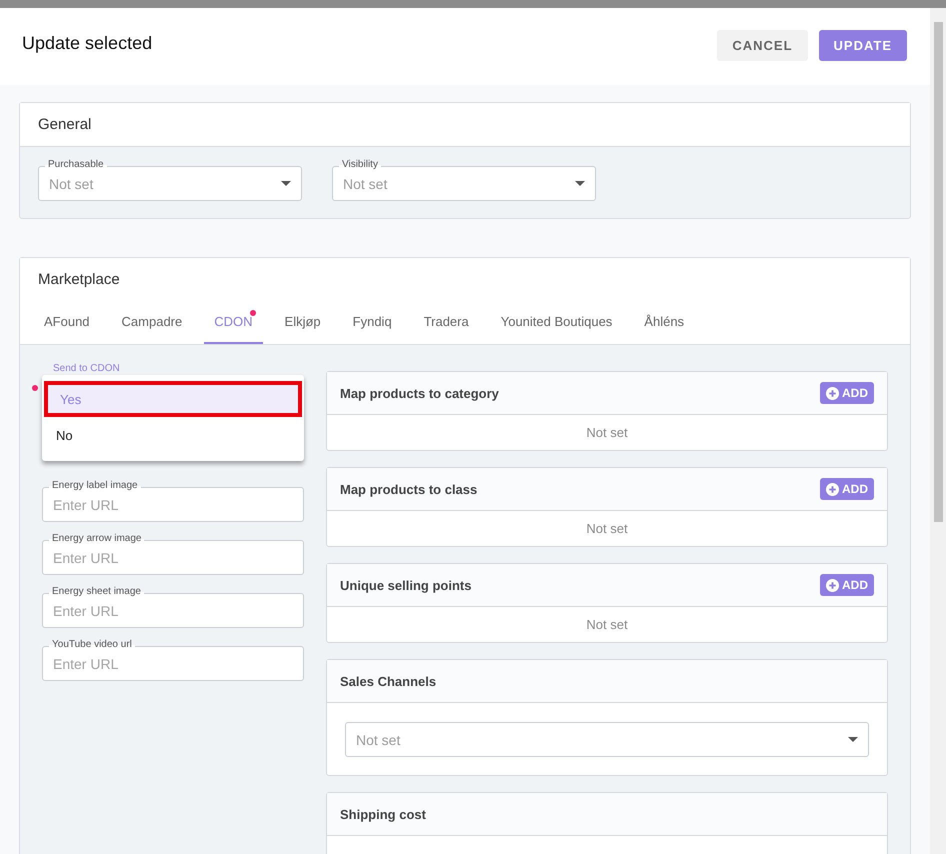  What do you see at coordinates (233, 322) in the screenshot?
I see `tab: CDON` at bounding box center [233, 322].